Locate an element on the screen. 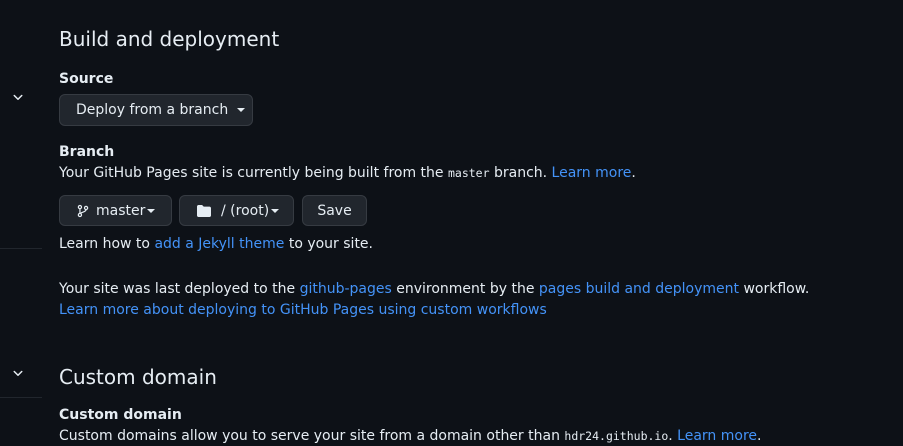 This screenshot has height=446, width=903. deployed-prefix: Your site was last deployed to the is located at coordinates (179, 289).